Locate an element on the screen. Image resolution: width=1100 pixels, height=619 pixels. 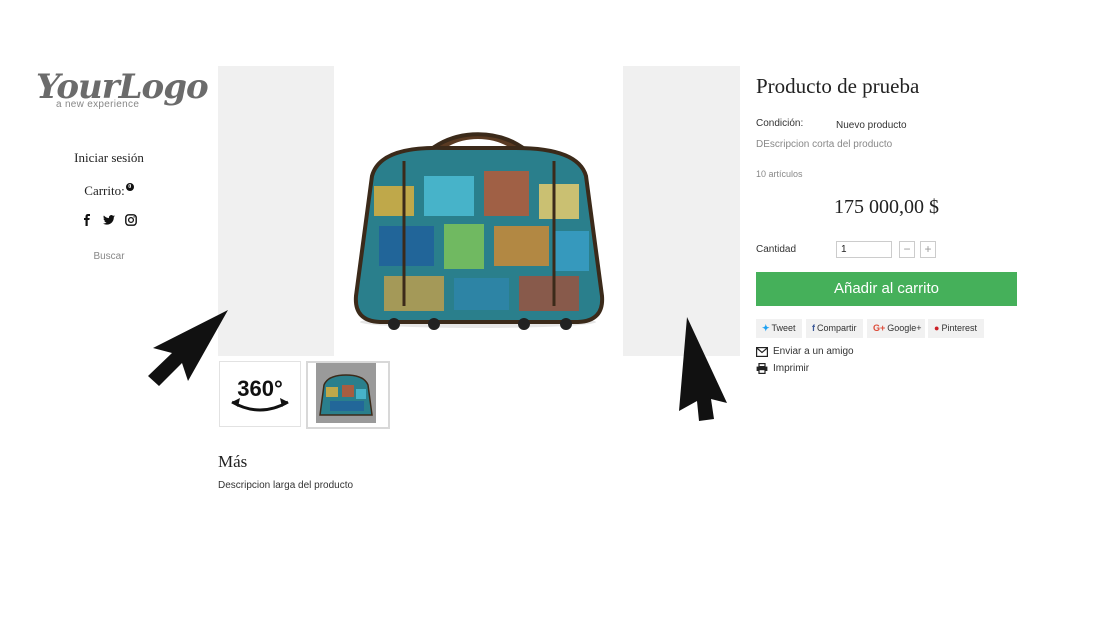
google-plus-icon: G+ is located at coordinates (879, 328).